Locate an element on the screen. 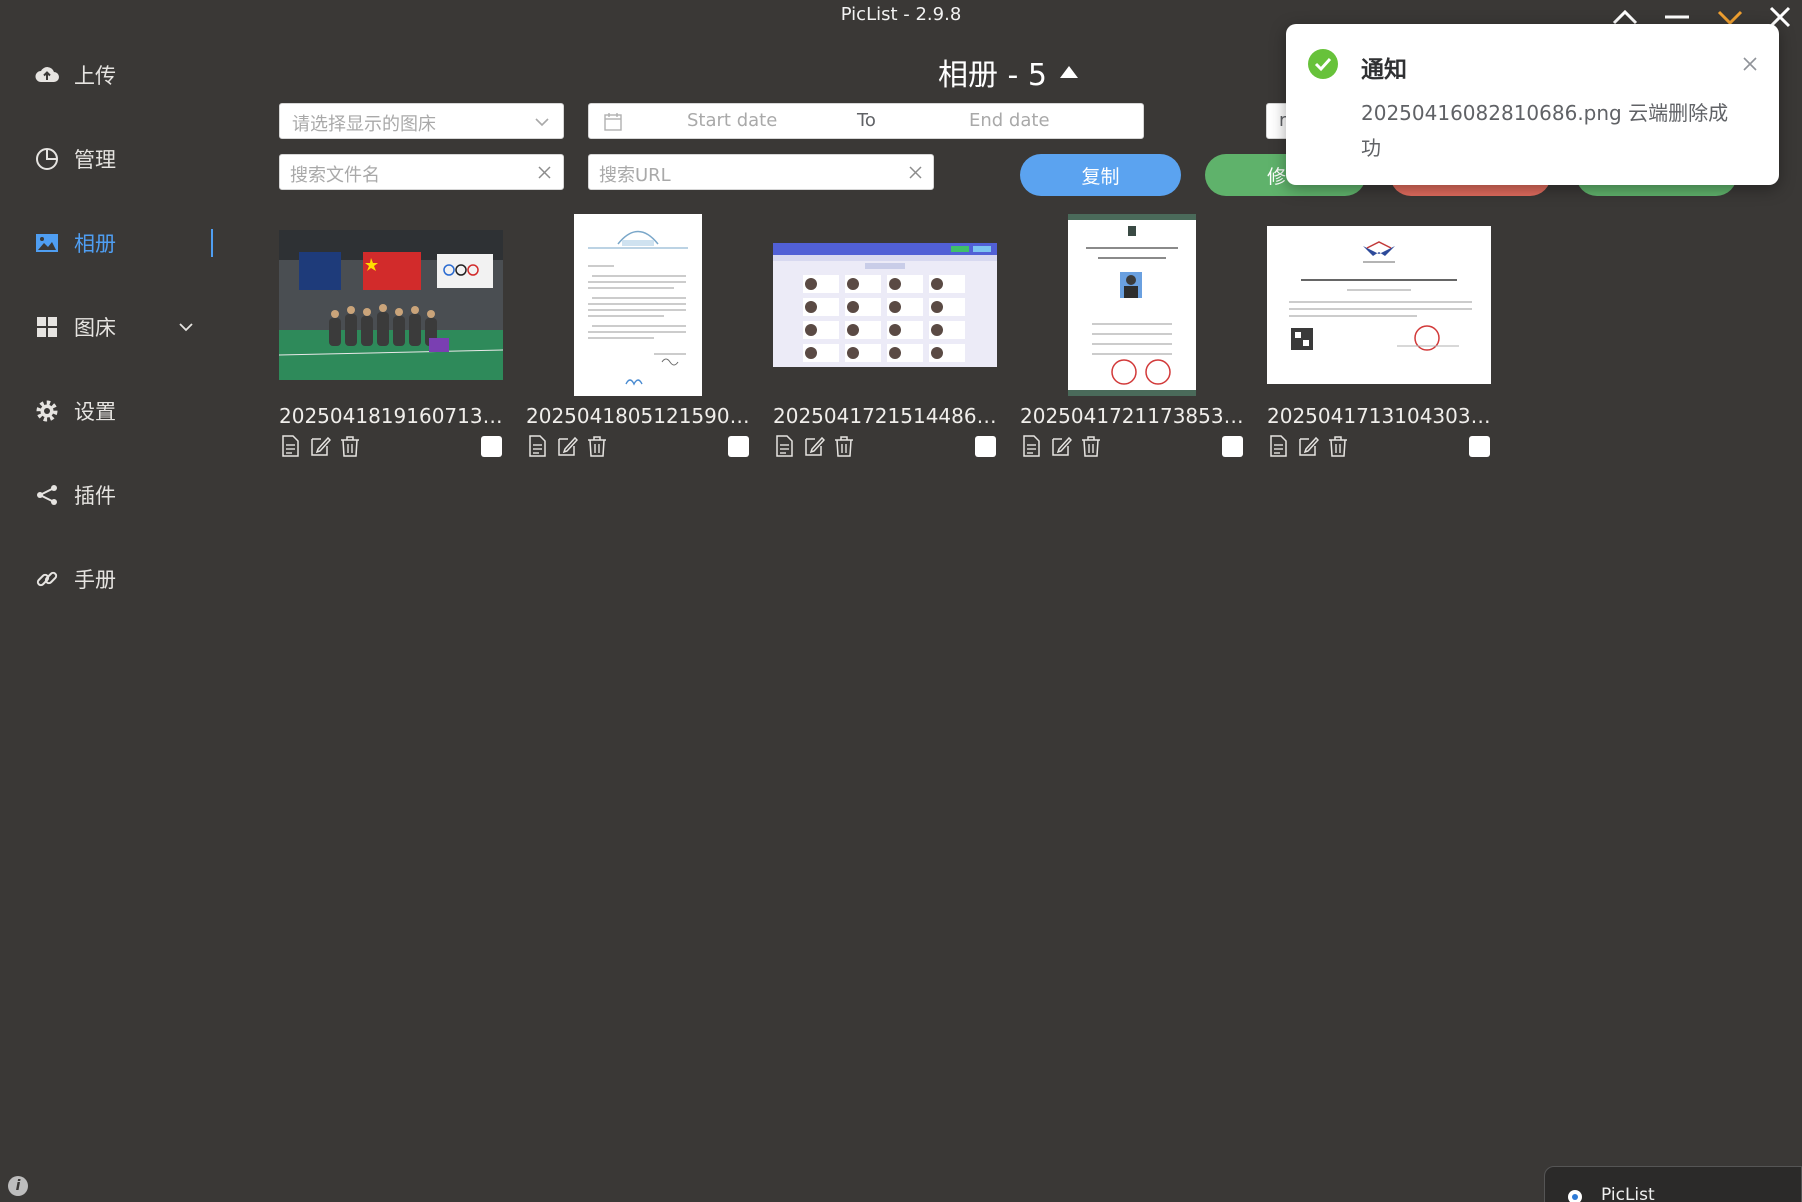 The height and width of the screenshot is (1202, 1802). sidebar-item-settings: 设置 is located at coordinates (124, 411).